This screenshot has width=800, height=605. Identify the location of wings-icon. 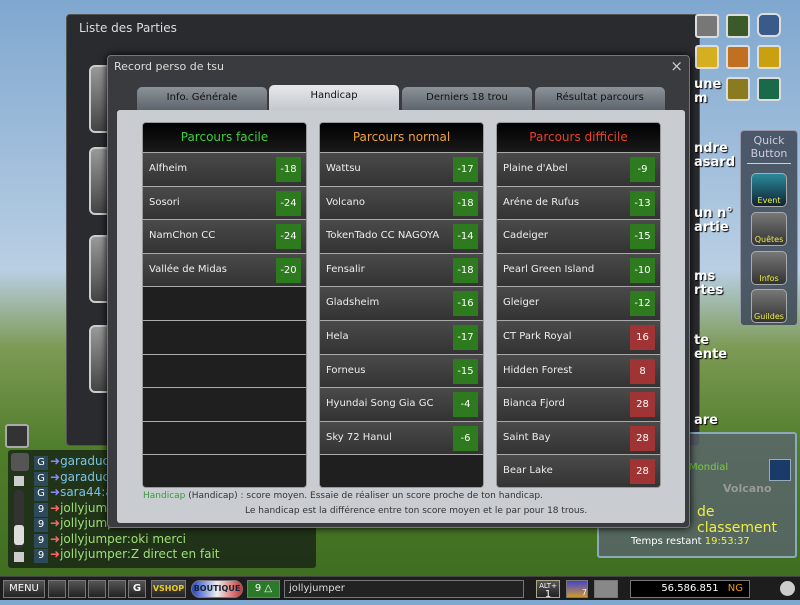
(606, 589).